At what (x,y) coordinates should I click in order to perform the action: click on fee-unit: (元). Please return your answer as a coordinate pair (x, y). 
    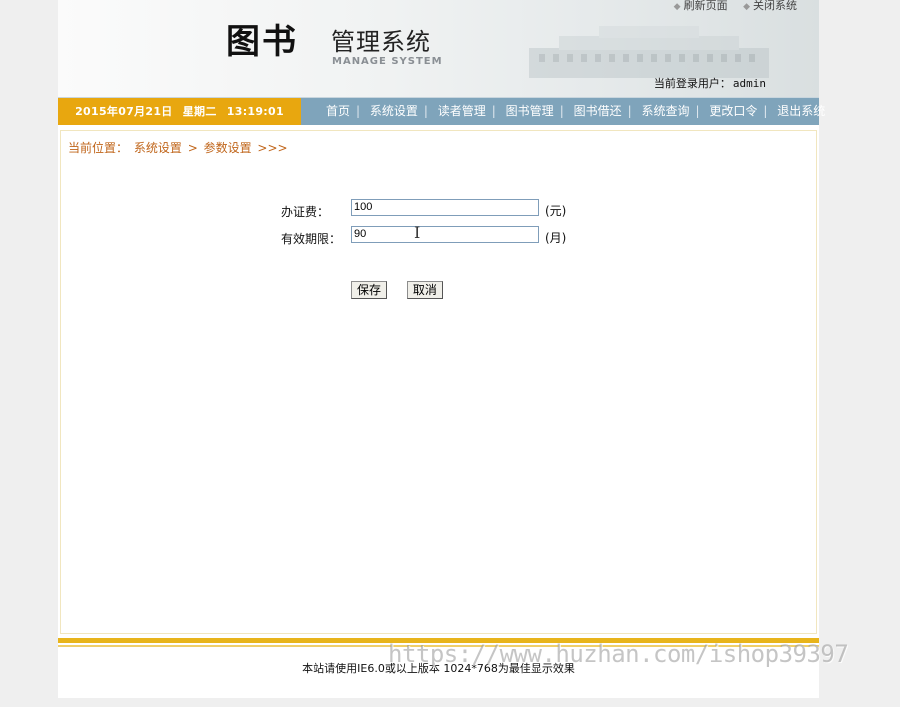
    Looking at the image, I should click on (556, 211).